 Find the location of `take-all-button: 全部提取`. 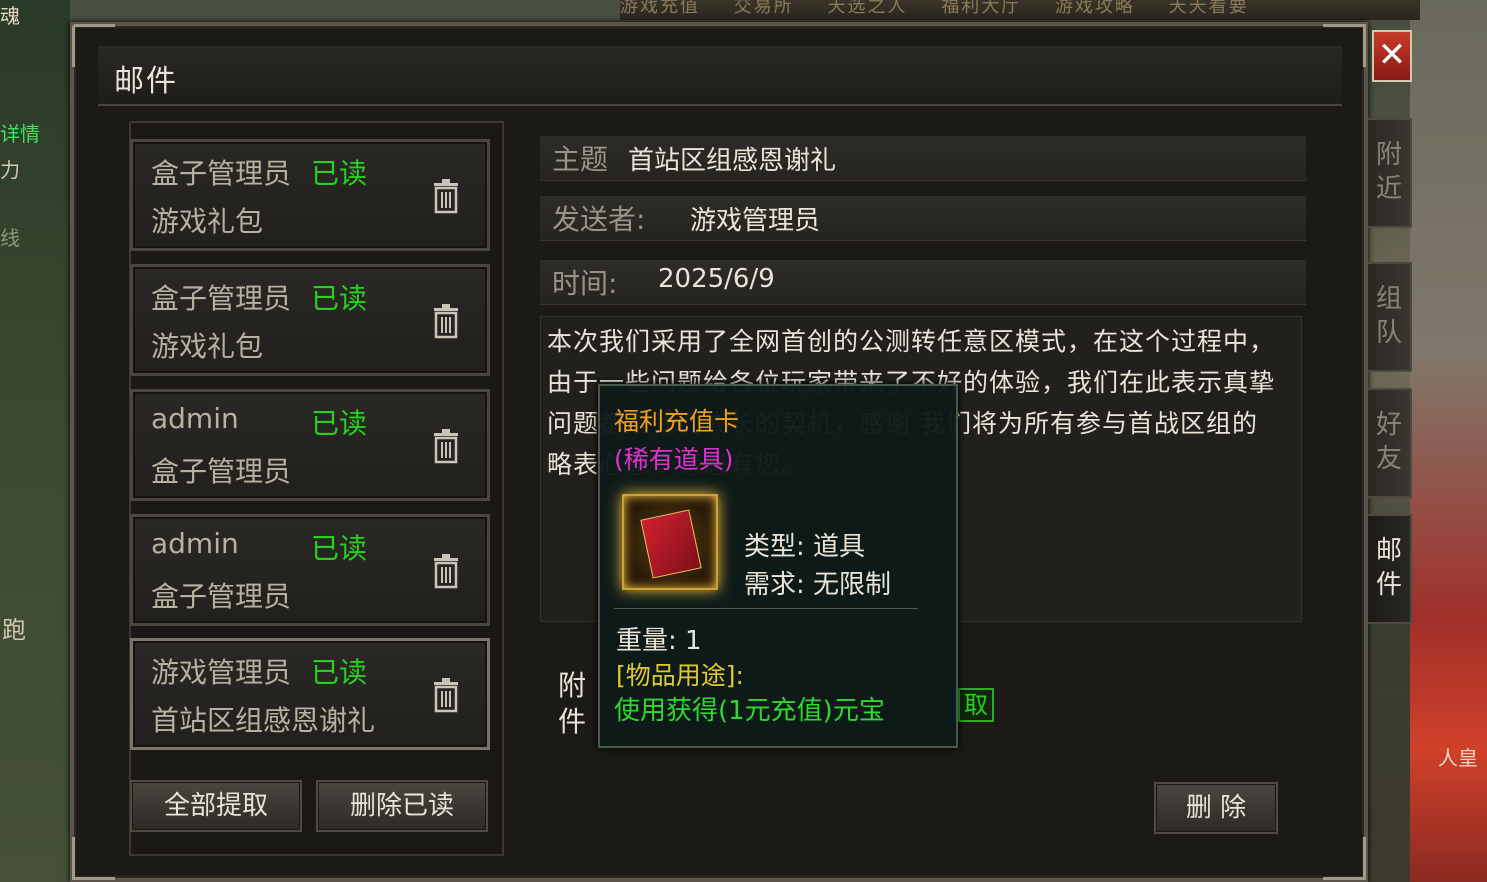

take-all-button: 全部提取 is located at coordinates (216, 806).